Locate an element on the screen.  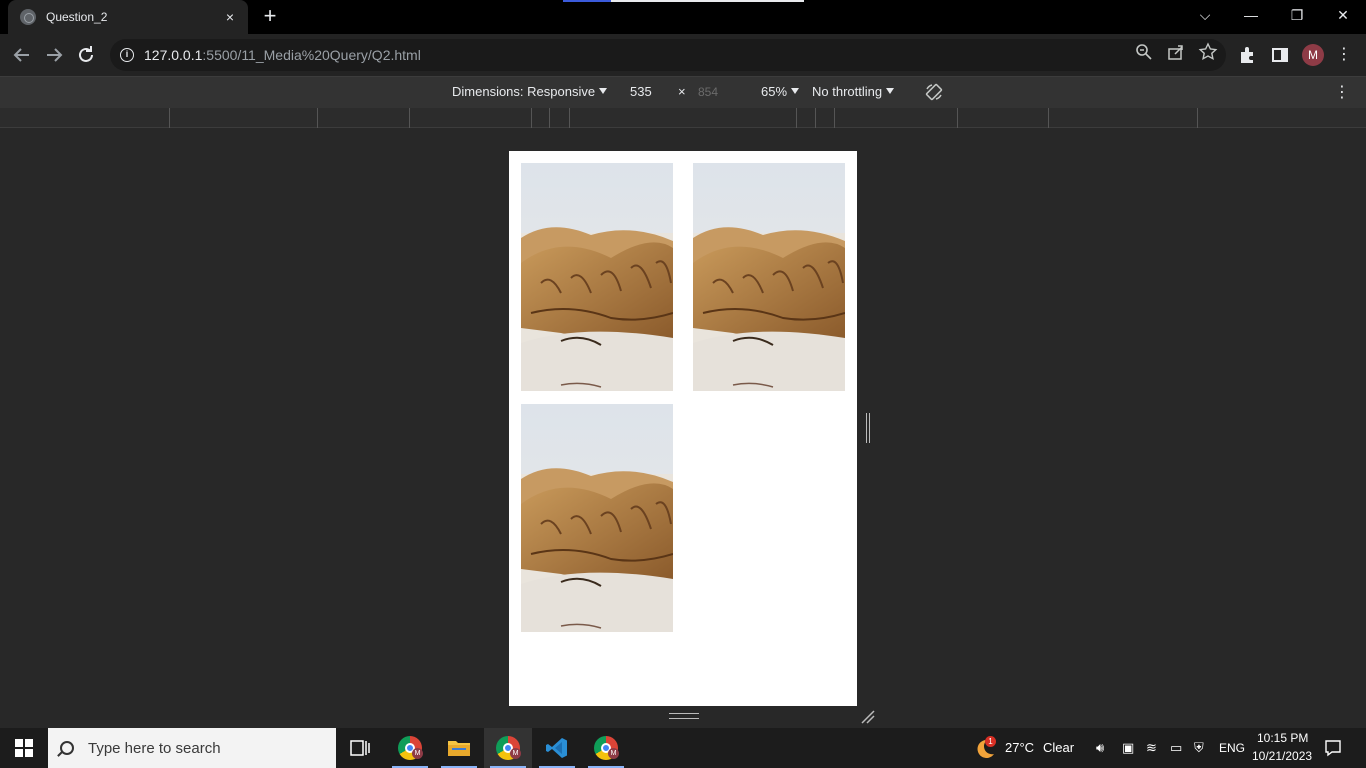
tab-search-button: ⌵ is located at coordinates (1205, 15).